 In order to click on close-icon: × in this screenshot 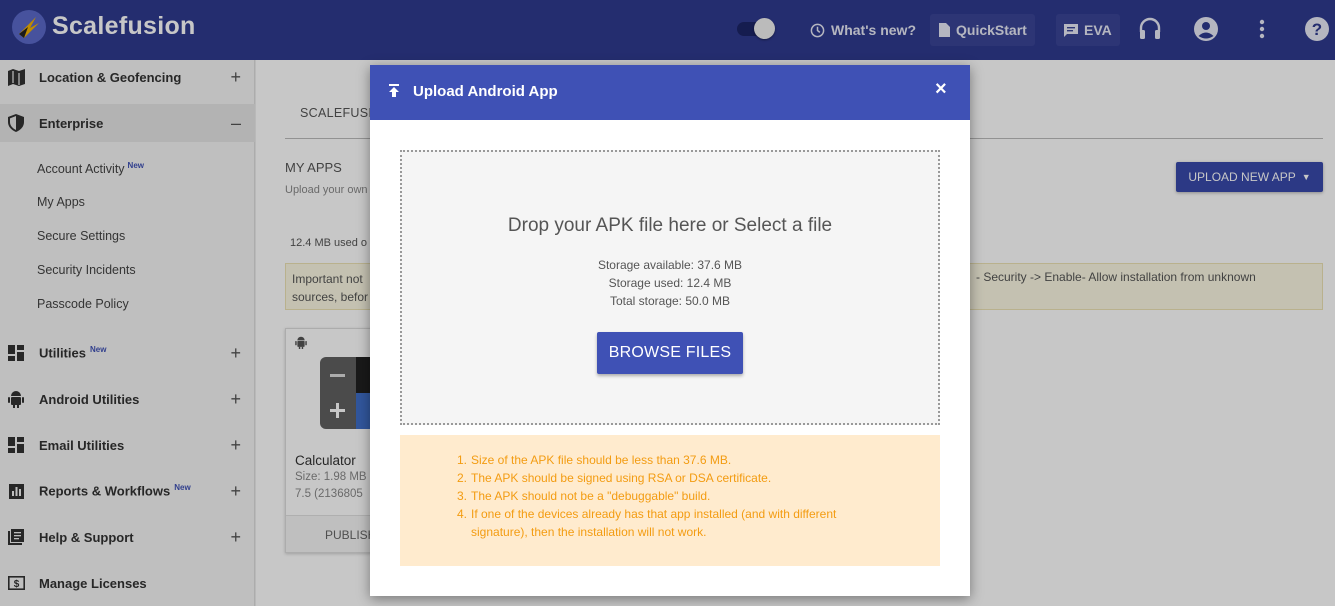, I will do `click(941, 89)`.